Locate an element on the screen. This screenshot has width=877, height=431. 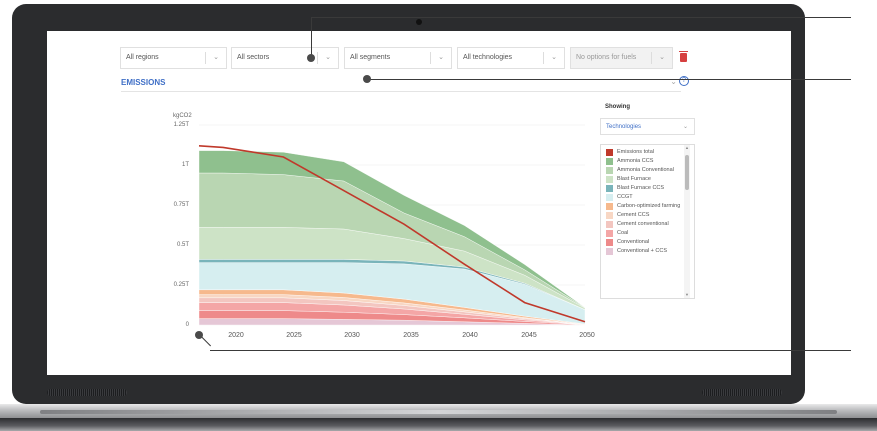
laptop-base-shadow is located at coordinates (438, 424).